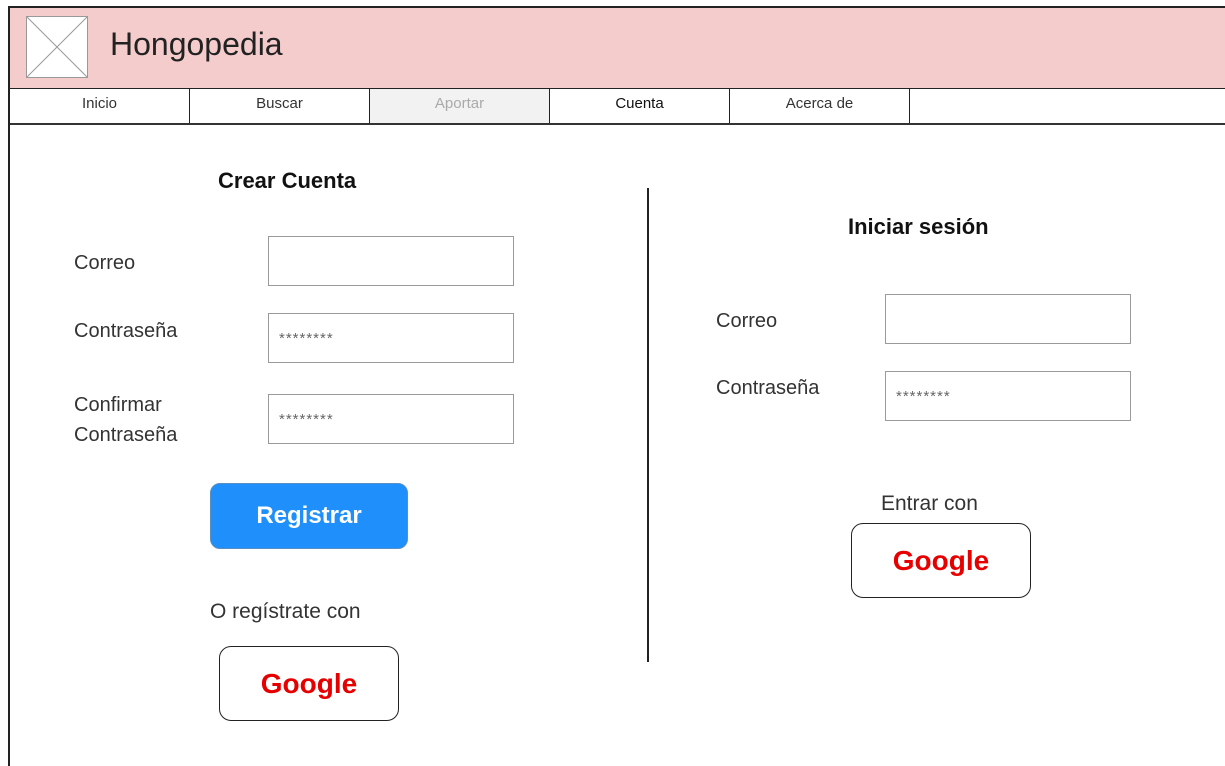 Image resolution: width=1225 pixels, height=766 pixels. I want to click on login-alt-caption: Entrar con, so click(929, 503).